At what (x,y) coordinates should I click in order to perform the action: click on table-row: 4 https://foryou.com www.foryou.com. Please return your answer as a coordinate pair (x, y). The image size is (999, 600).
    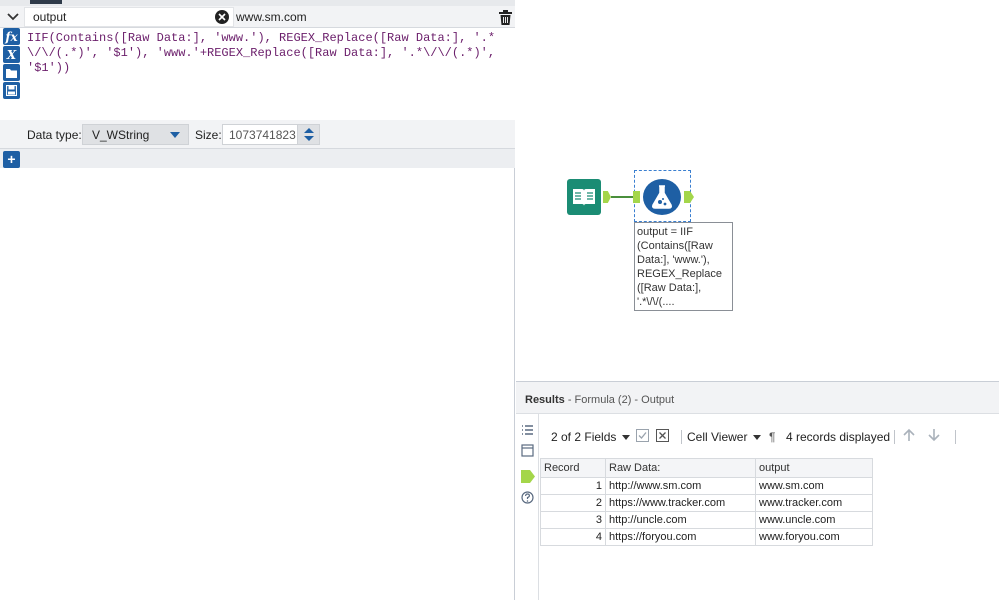
    Looking at the image, I should click on (706, 537).